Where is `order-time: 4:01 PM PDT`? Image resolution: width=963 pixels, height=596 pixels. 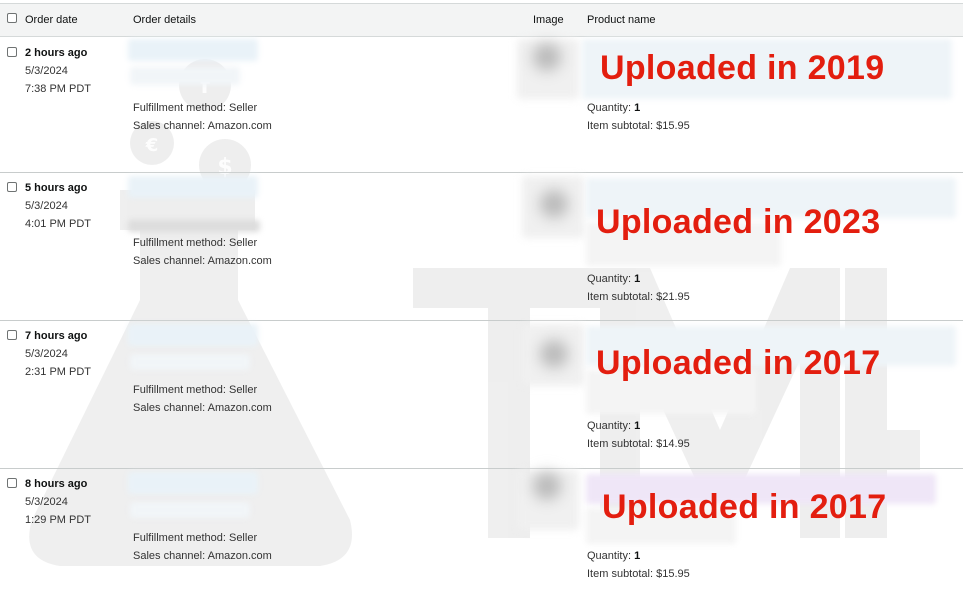
order-time: 4:01 PM PDT is located at coordinates (58, 224).